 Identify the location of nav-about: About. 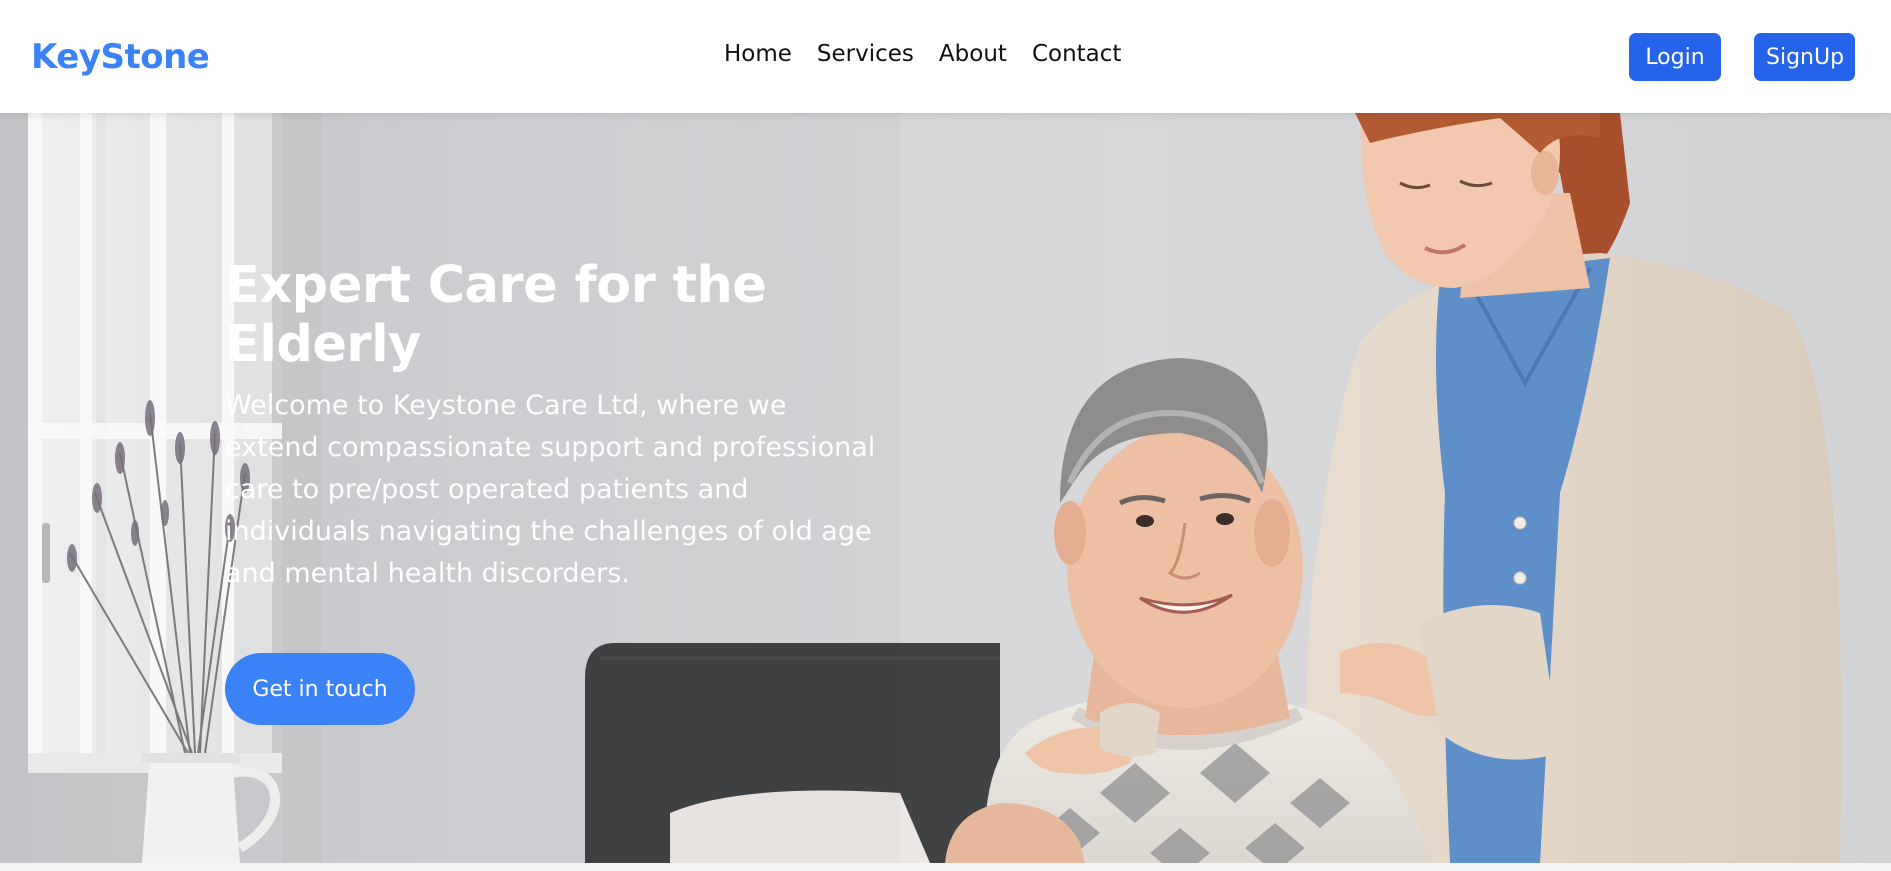
(973, 54).